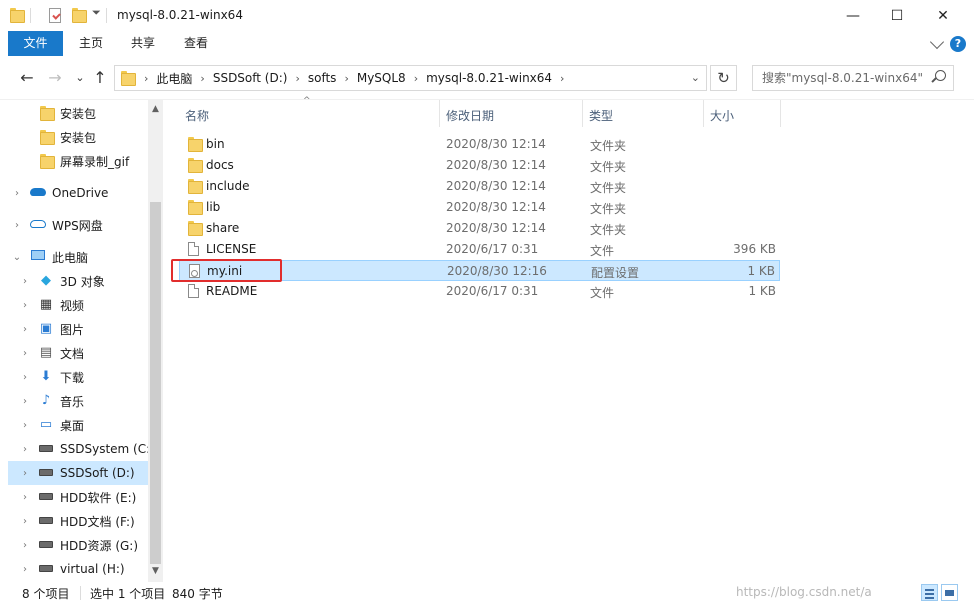 The image size is (974, 612). I want to click on table-row: share 2020/8/30 12:14 文件夹, so click(479, 228).